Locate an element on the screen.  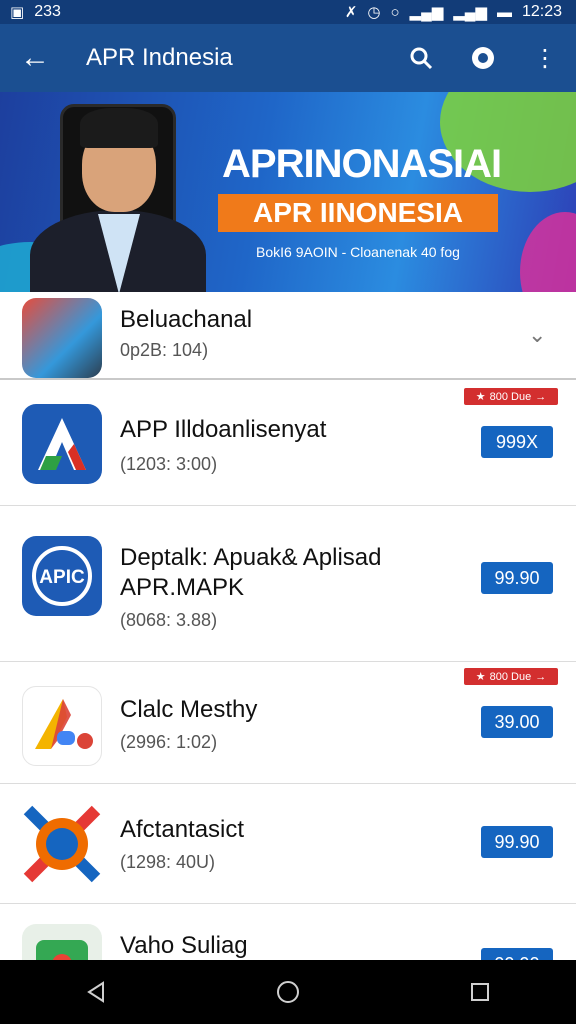
assistant-glyph is located at coordinates (483, 58).